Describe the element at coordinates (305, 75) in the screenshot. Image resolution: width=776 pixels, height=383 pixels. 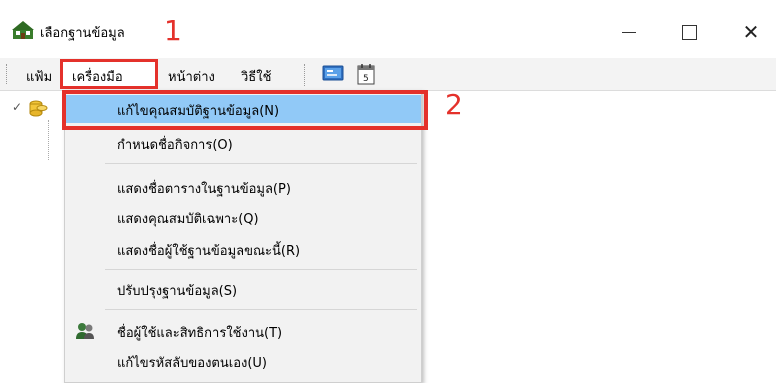
I see `toolbar-separator` at that location.